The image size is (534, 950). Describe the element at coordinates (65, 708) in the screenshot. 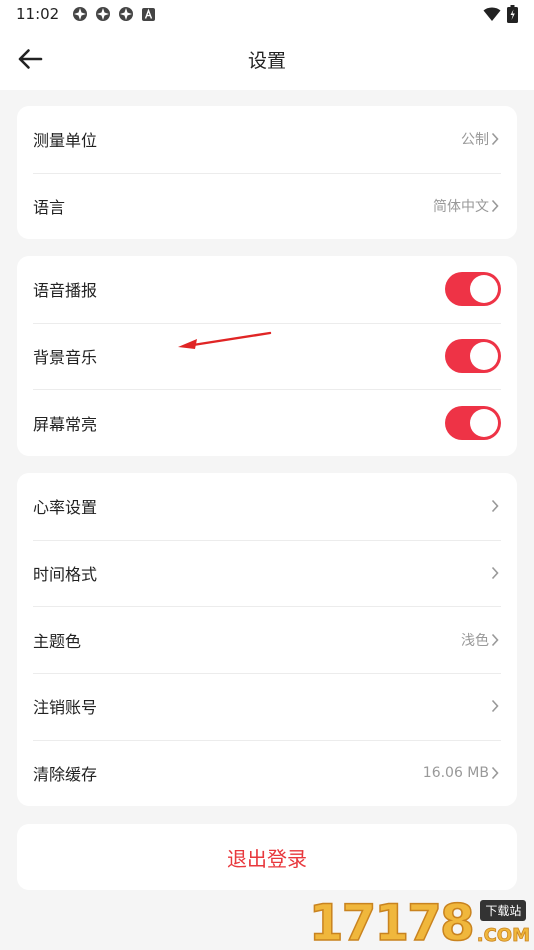

I see `row-label: 注销账号` at that location.